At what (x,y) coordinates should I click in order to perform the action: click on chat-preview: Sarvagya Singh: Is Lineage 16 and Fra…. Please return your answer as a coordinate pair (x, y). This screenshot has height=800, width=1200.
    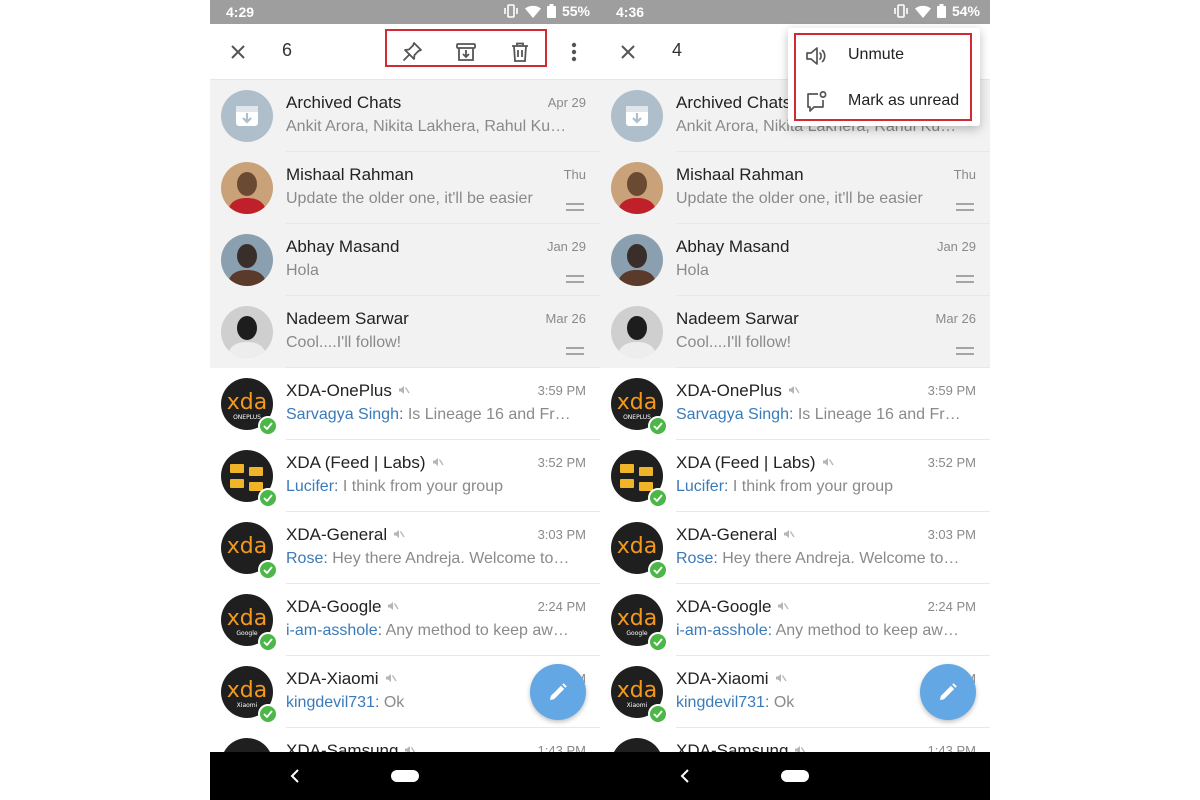
    Looking at the image, I should click on (431, 415).